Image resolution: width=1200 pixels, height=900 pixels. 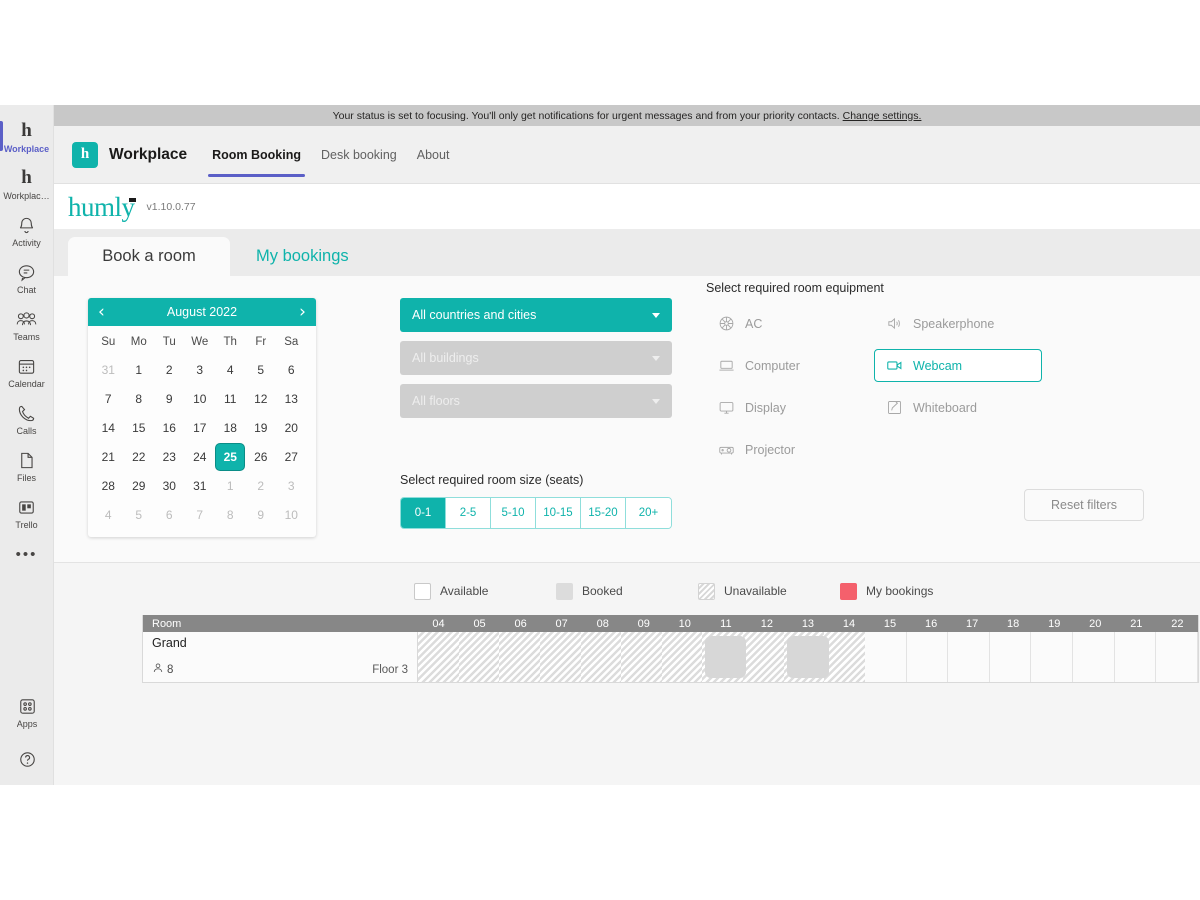 What do you see at coordinates (149, 256) in the screenshot?
I see `tab-book-a-room: Book a room` at bounding box center [149, 256].